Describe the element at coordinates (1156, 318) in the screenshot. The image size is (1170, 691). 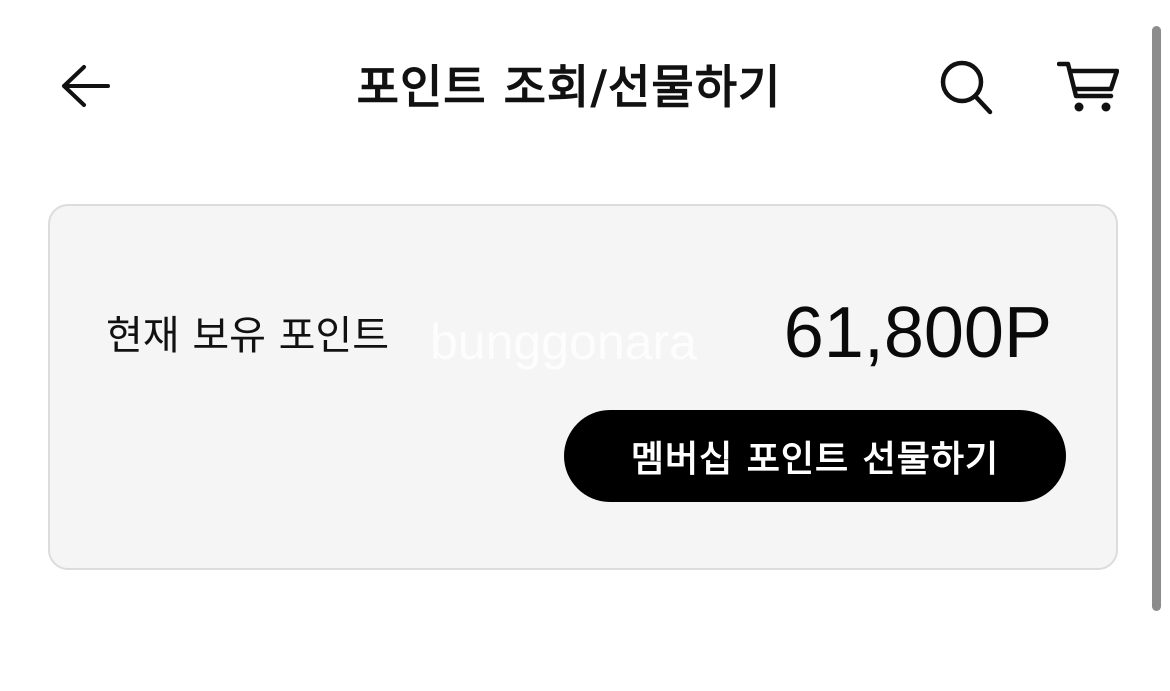
I see `scrollbar` at that location.